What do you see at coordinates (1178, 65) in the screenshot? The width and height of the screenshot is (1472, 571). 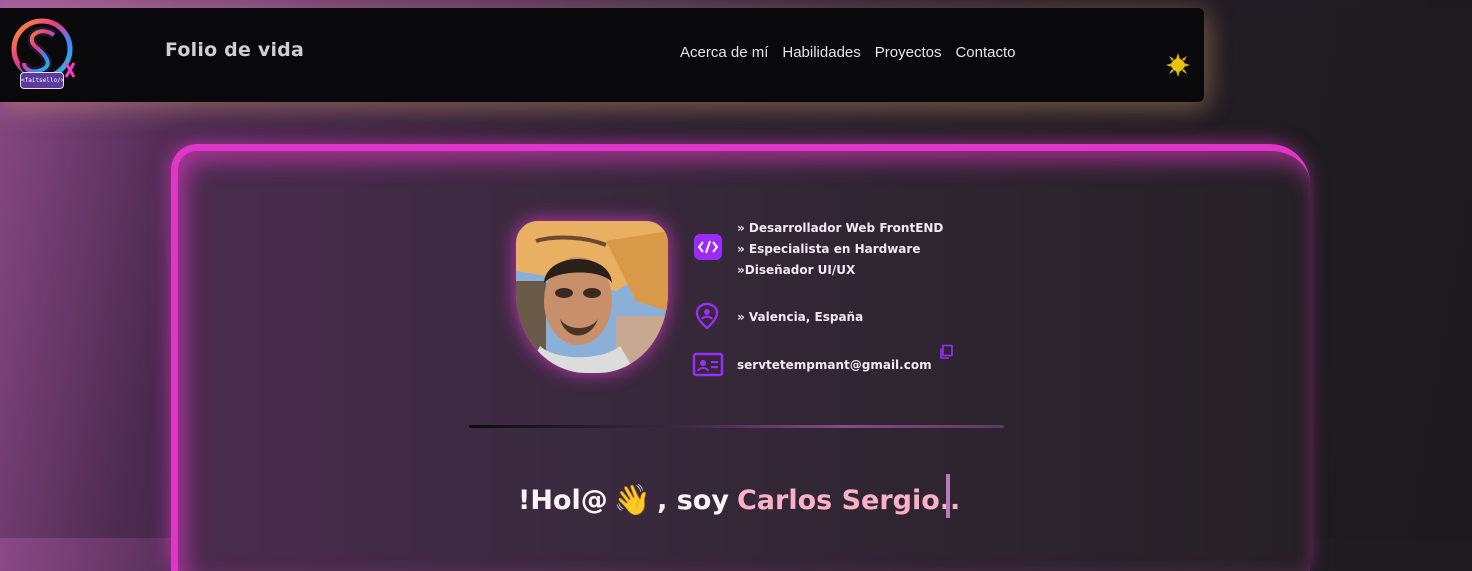 I see `sun-icon` at bounding box center [1178, 65].